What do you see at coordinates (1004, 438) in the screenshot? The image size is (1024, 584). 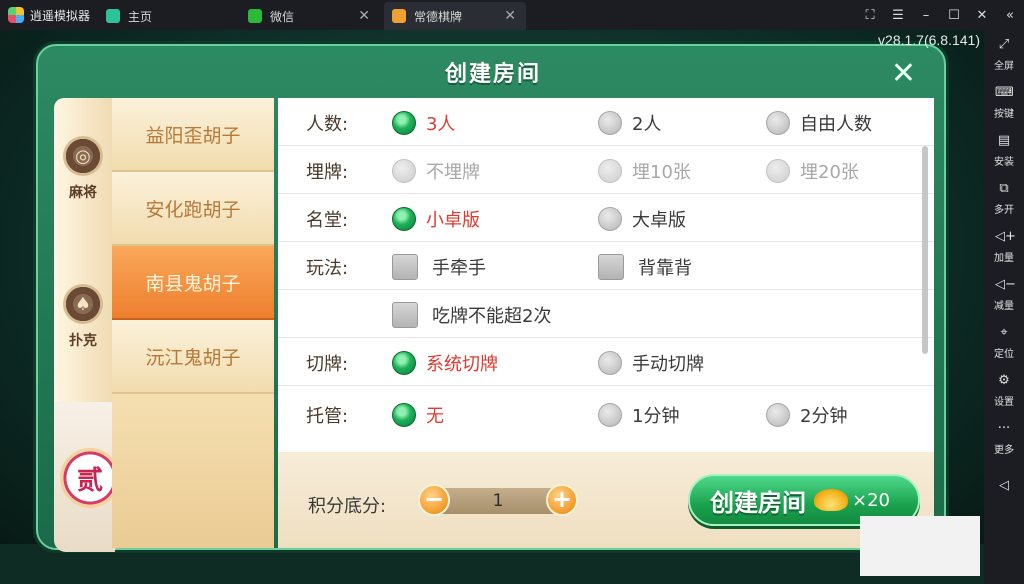 I see `sidebar-more: ··· 更多` at bounding box center [1004, 438].